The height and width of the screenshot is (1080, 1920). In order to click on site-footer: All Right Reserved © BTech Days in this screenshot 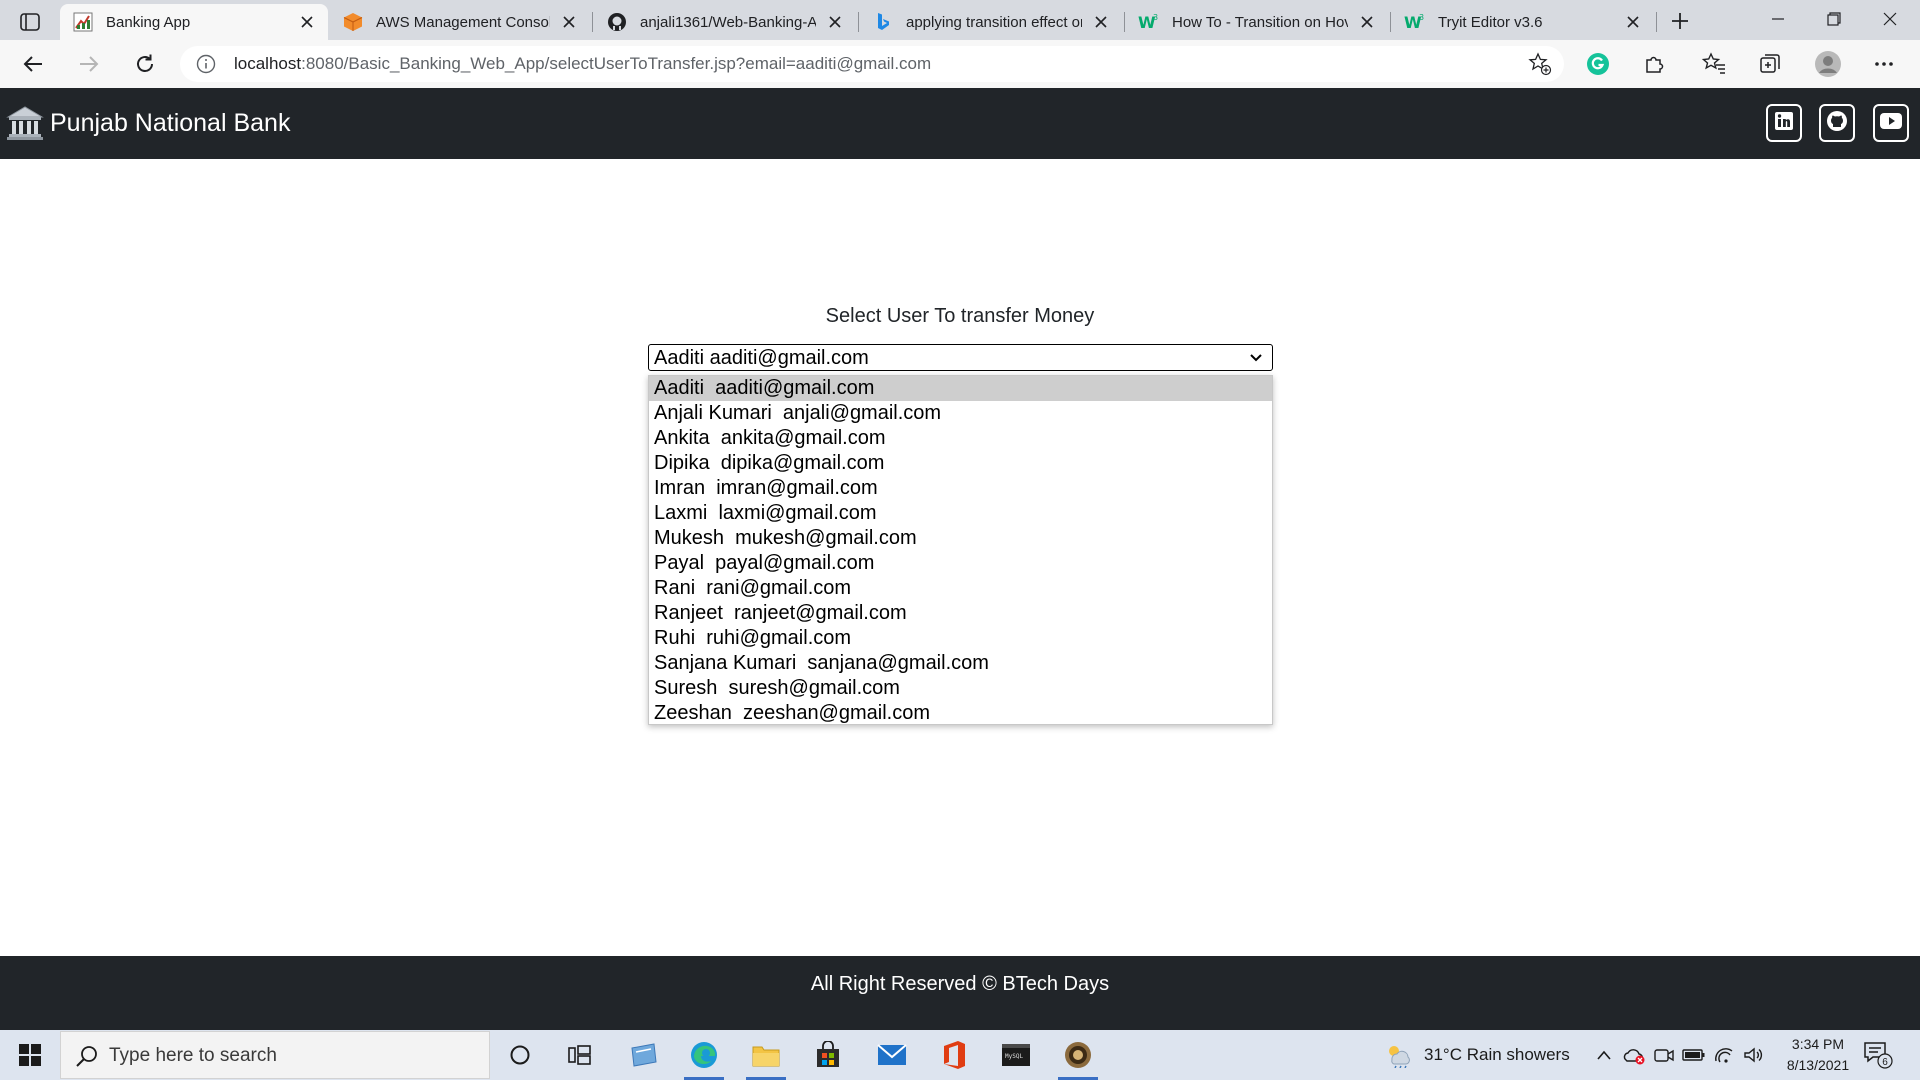, I will do `click(960, 993)`.